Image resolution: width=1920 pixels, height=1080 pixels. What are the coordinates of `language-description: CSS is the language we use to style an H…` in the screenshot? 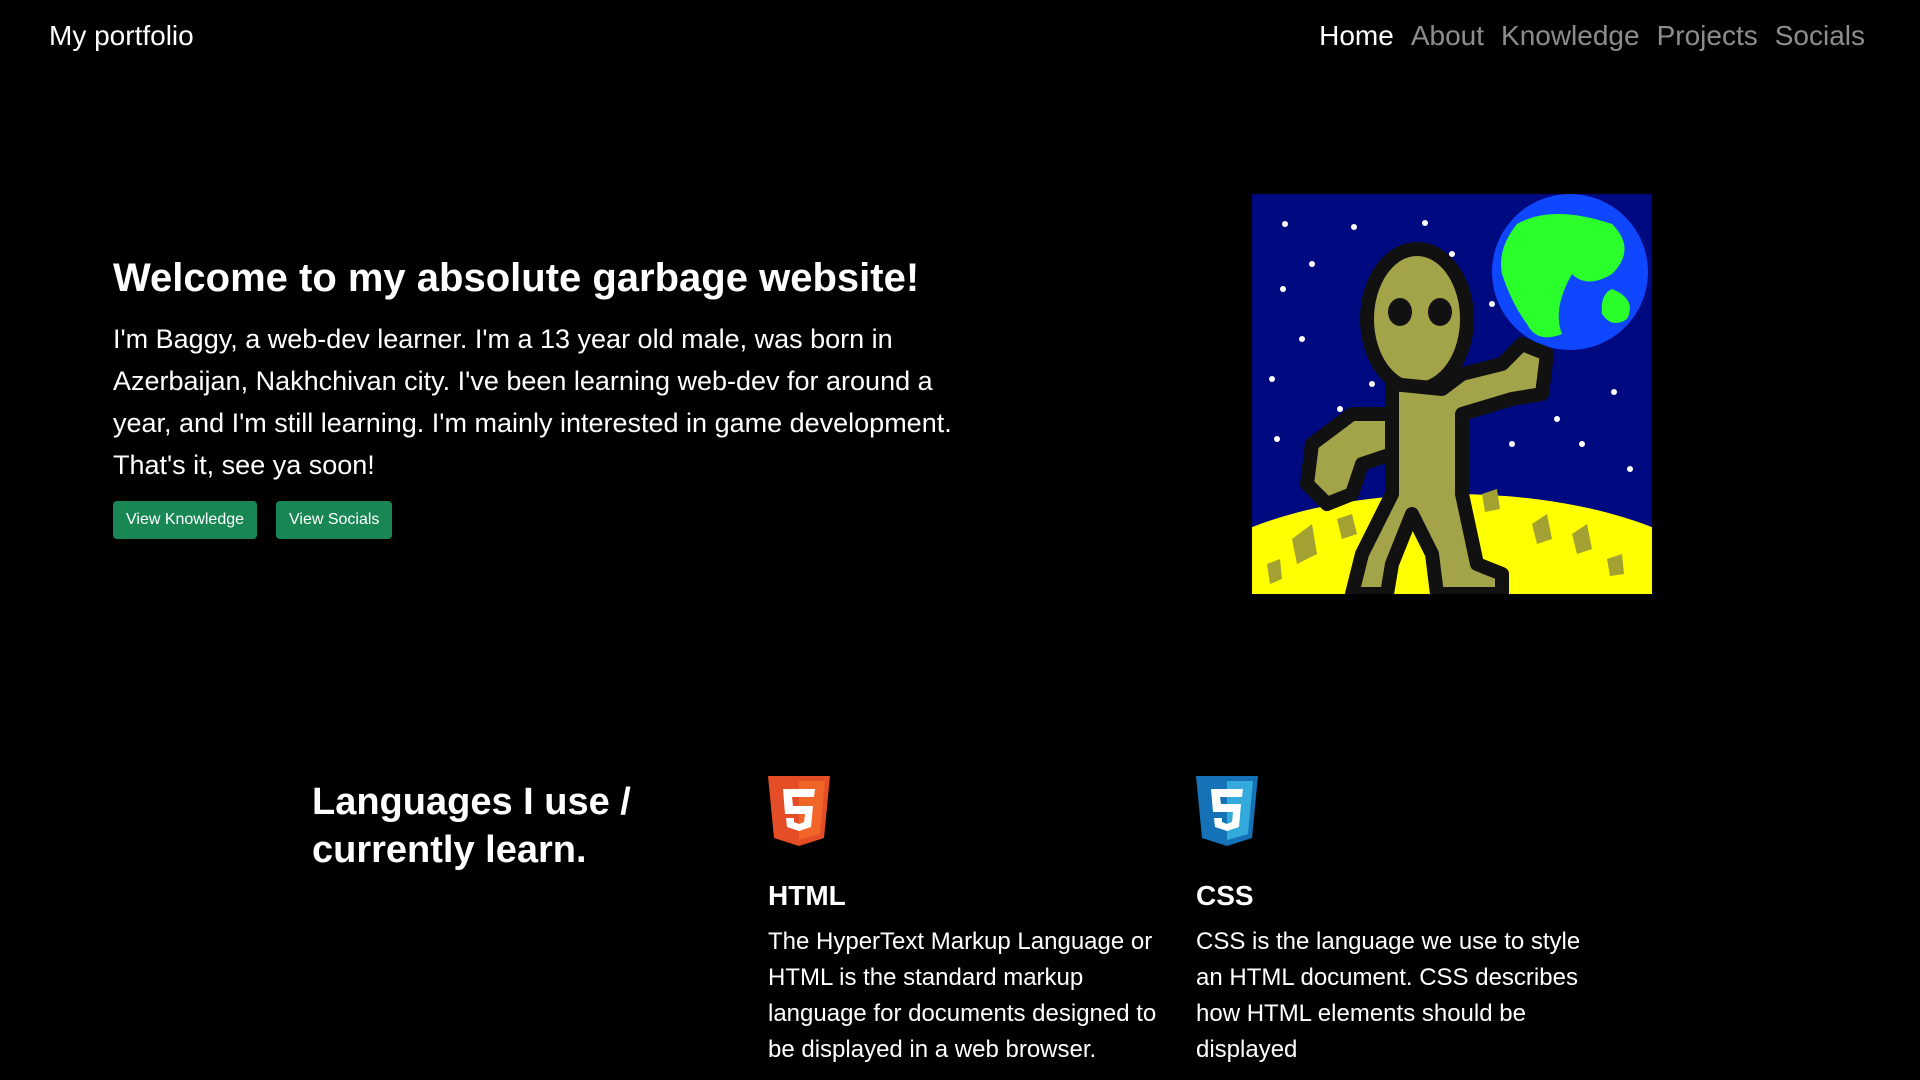 It's located at (1388, 995).